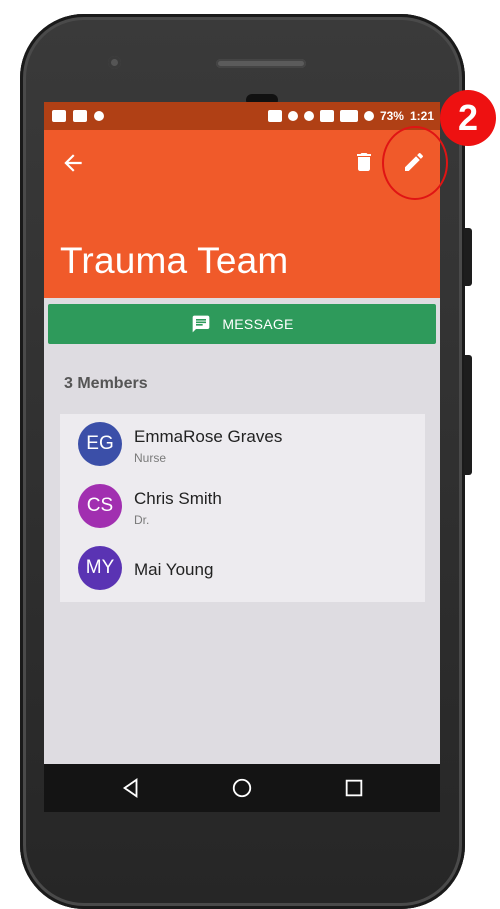 This screenshot has height=909, width=500. I want to click on member-name: Mai Young, so click(174, 569).